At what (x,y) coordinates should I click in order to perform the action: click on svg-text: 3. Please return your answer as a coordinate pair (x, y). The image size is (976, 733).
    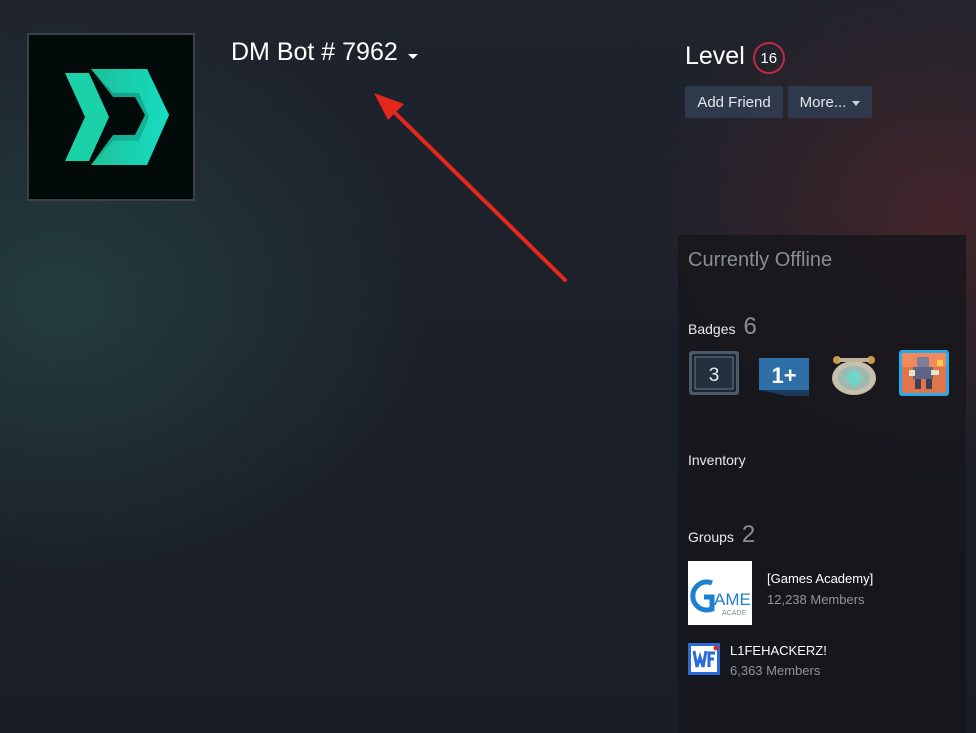
    Looking at the image, I should click on (714, 375).